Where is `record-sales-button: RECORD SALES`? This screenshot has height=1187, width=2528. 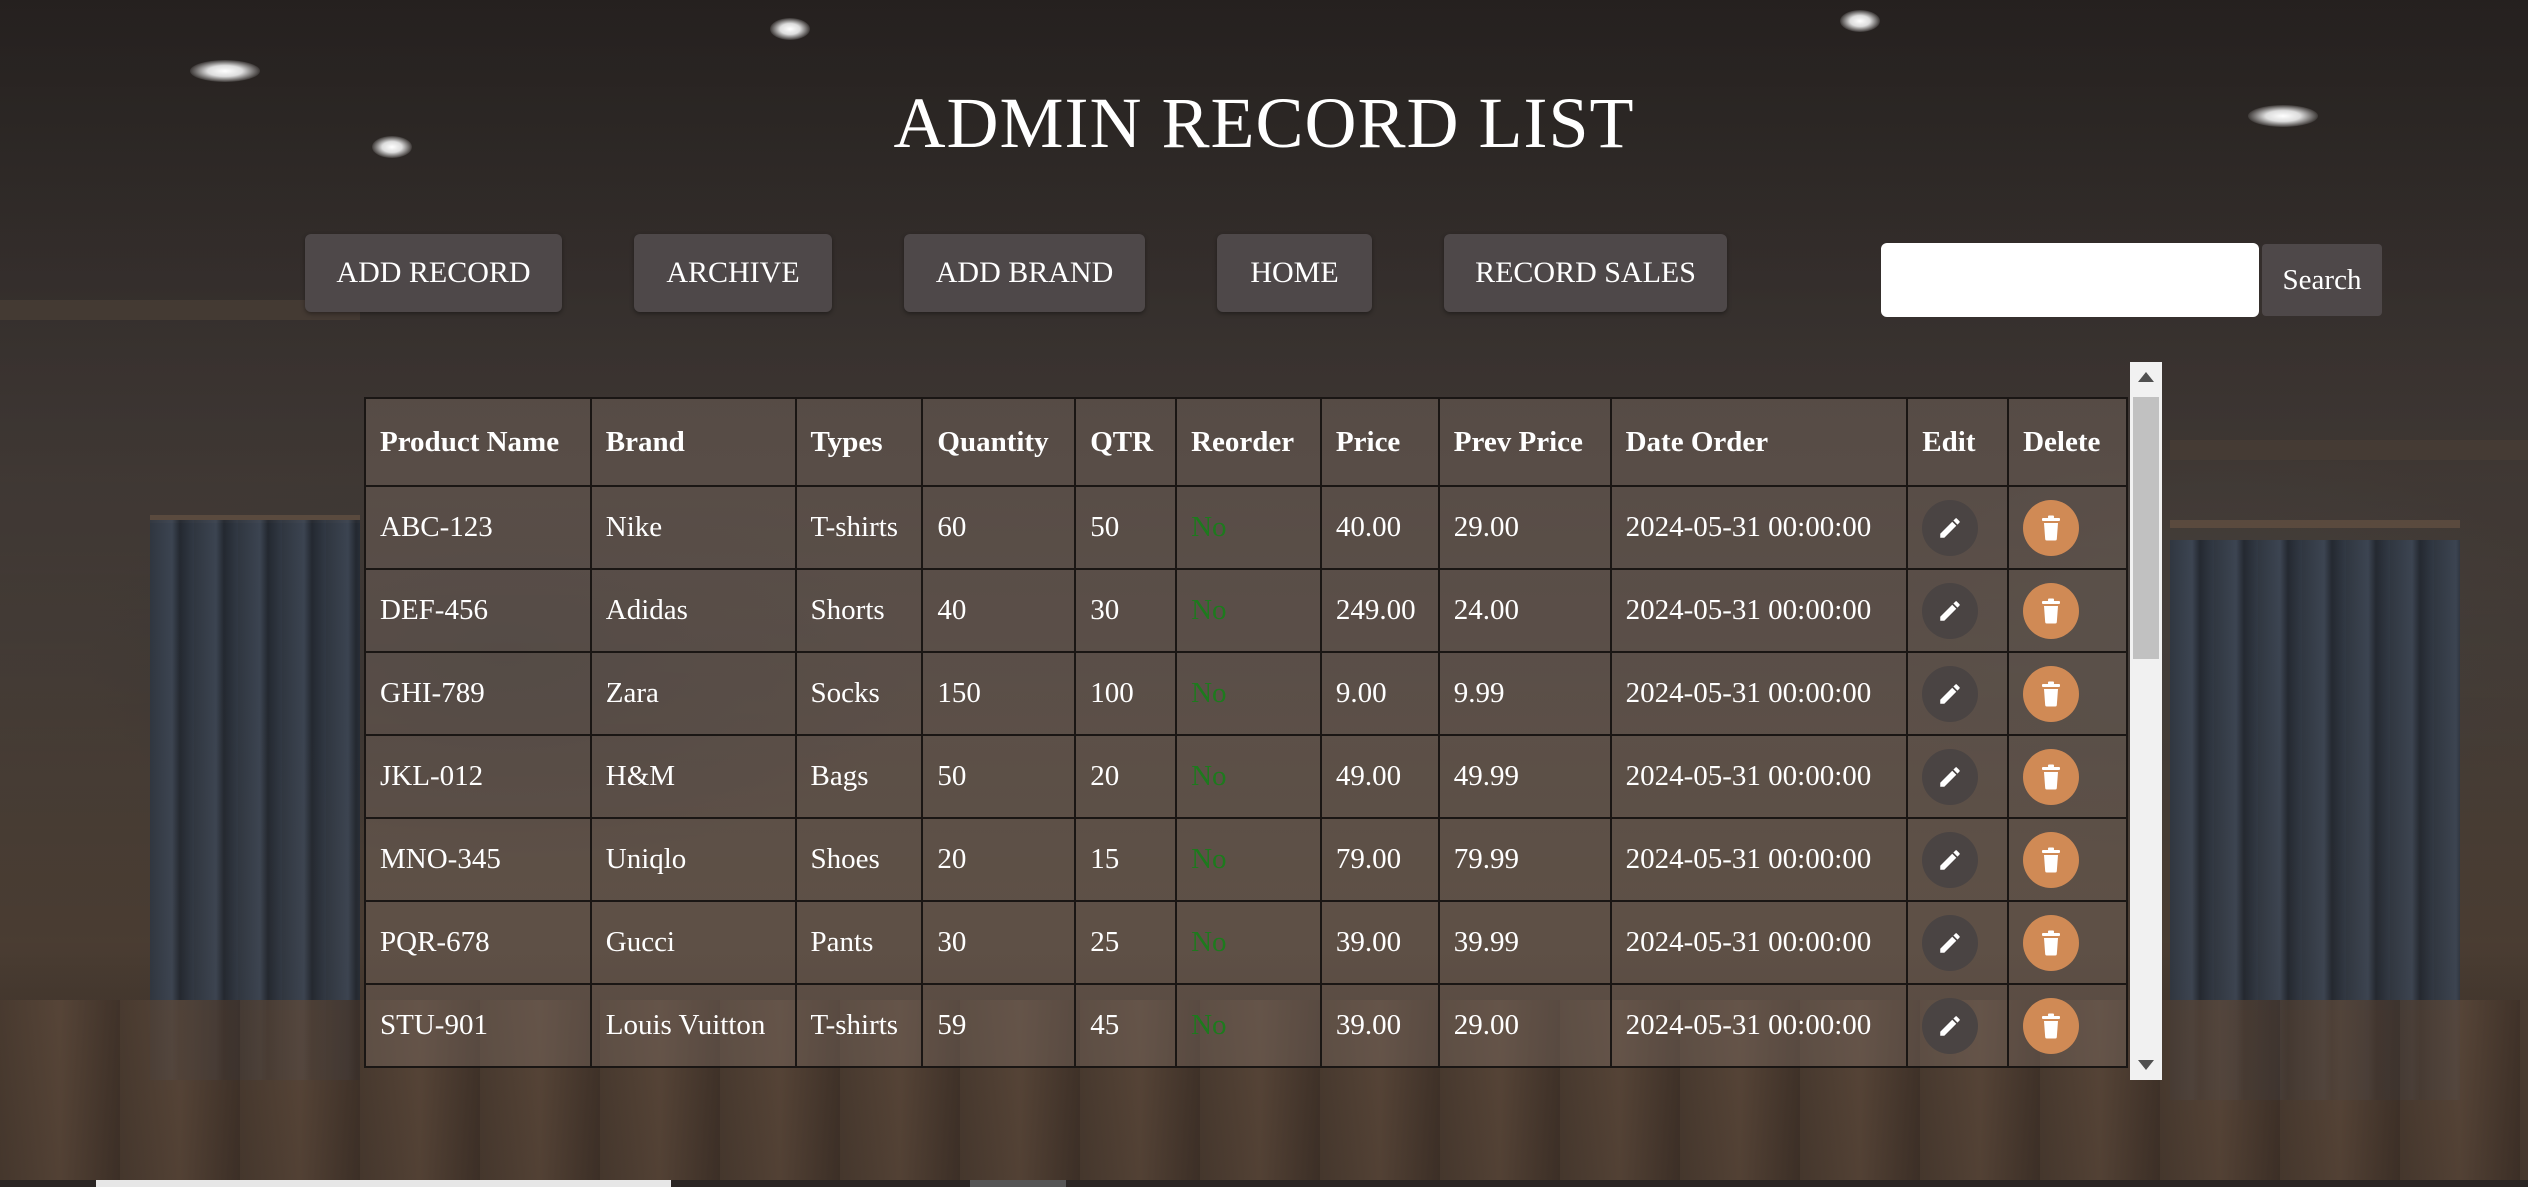
record-sales-button: RECORD SALES is located at coordinates (1585, 273).